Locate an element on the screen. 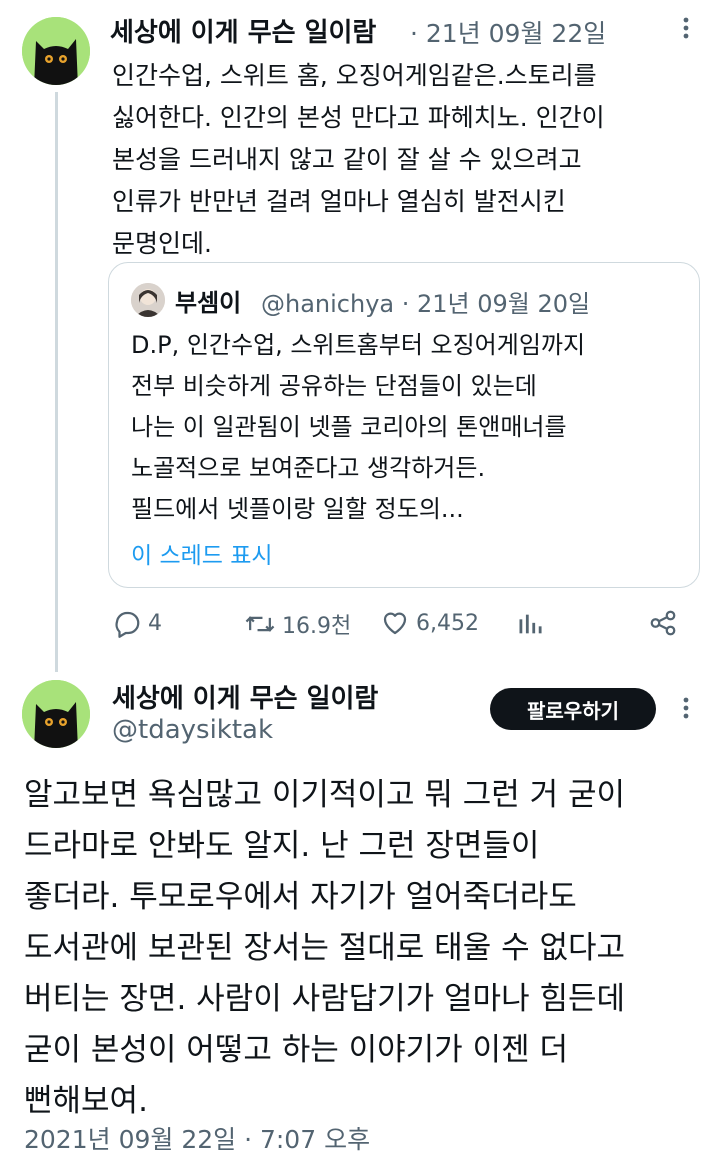 Image resolution: width=720 pixels, height=1163 pixels. quote-author-name: 부셈이 is located at coordinates (208, 300).